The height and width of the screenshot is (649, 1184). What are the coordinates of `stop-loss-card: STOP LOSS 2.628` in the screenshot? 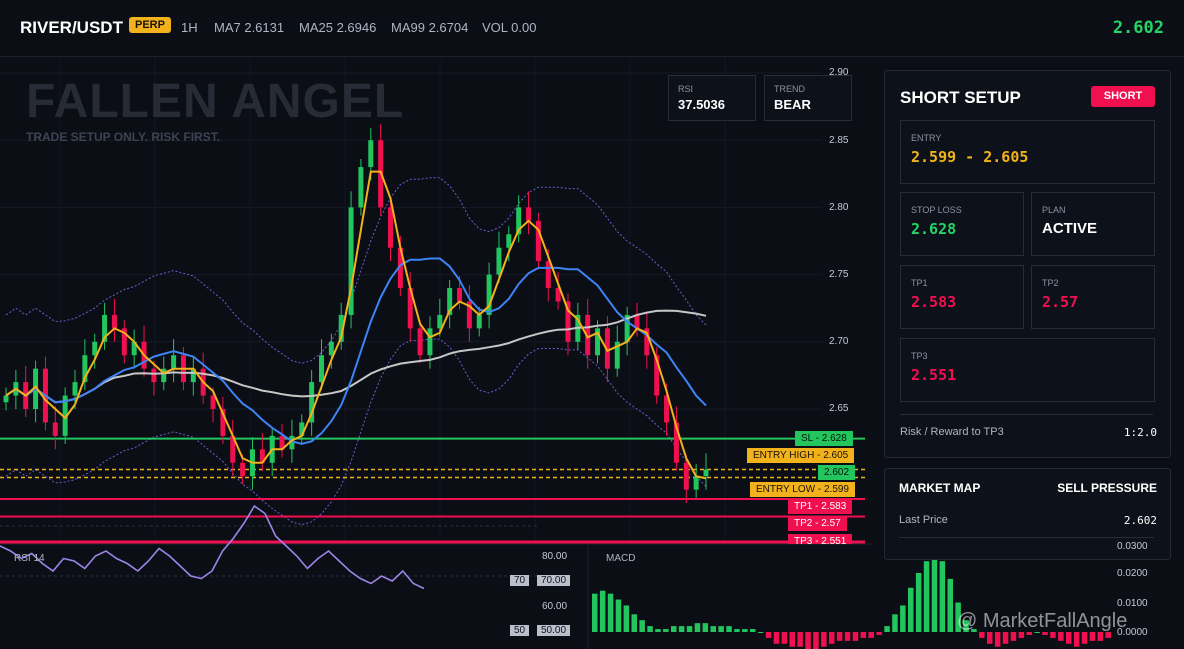 It's located at (962, 224).